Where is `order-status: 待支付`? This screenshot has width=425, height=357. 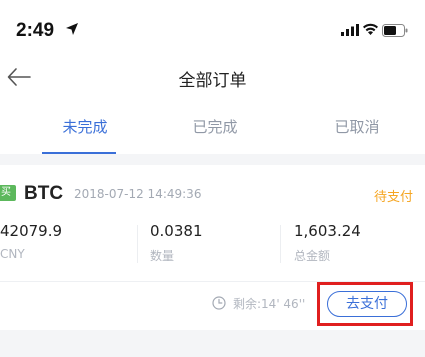 order-status: 待支付 is located at coordinates (393, 197).